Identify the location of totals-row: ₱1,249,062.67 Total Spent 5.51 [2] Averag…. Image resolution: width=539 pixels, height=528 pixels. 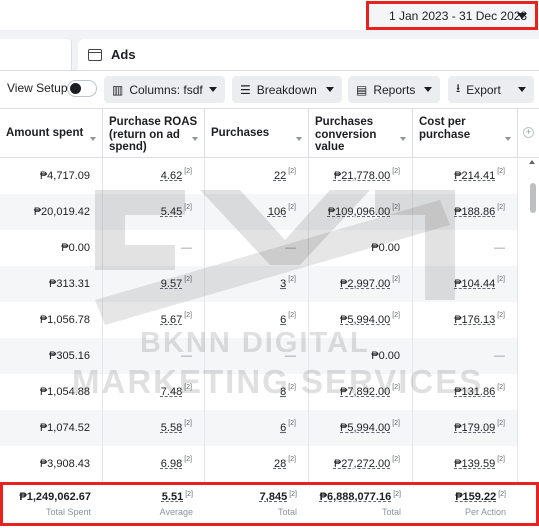
(269, 504).